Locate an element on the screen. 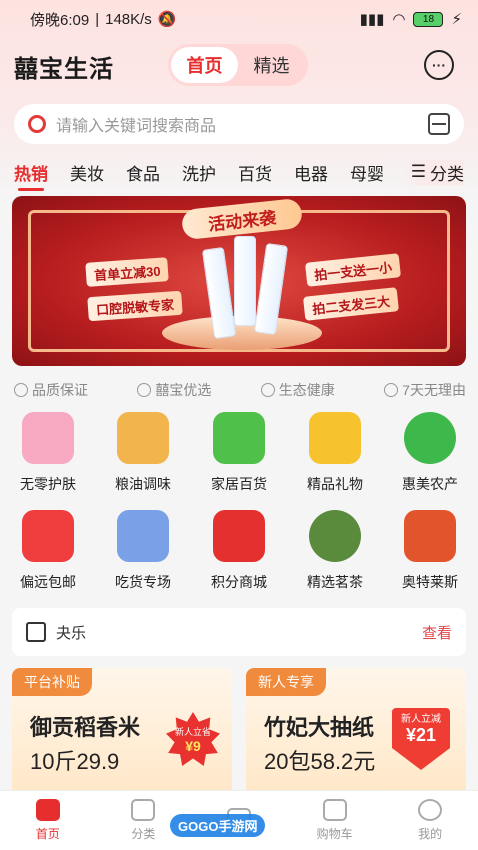 The image size is (478, 850). feature-quality: 品质保证 is located at coordinates (51, 390).